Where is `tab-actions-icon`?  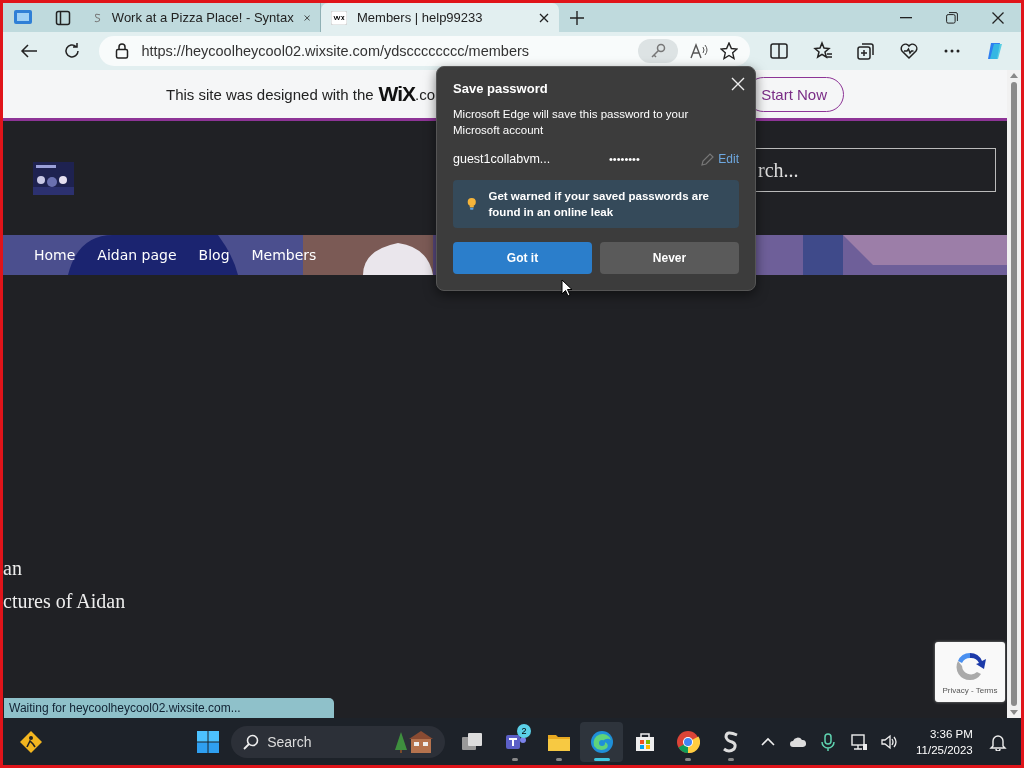 tab-actions-icon is located at coordinates (63, 17).